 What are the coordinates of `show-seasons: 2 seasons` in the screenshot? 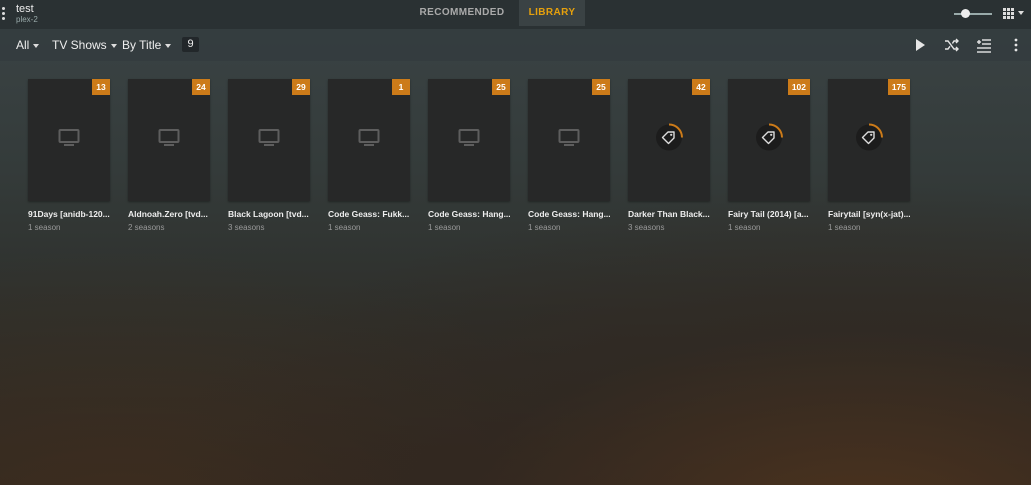 It's located at (146, 227).